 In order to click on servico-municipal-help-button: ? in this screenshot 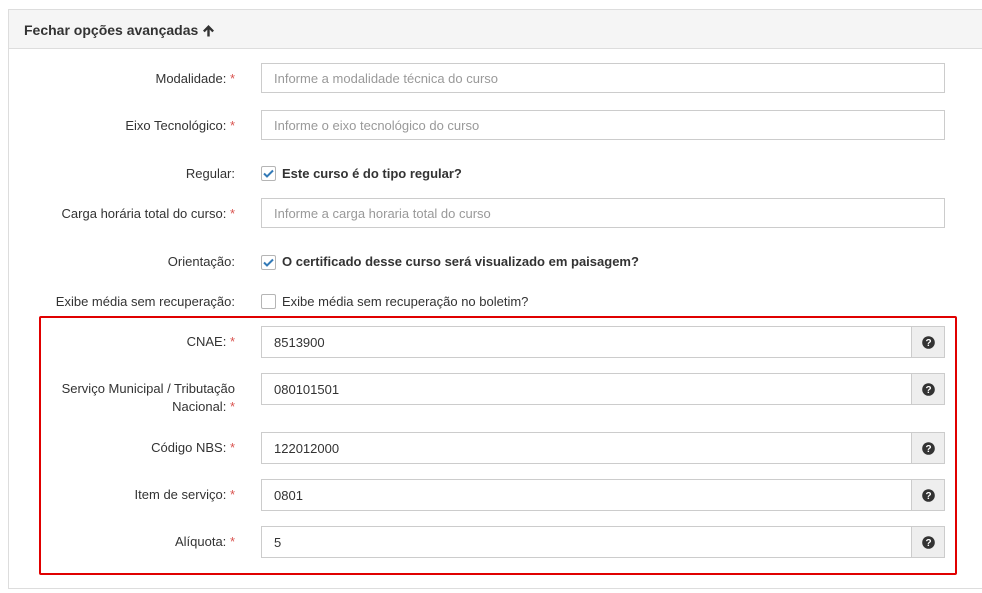, I will do `click(928, 389)`.